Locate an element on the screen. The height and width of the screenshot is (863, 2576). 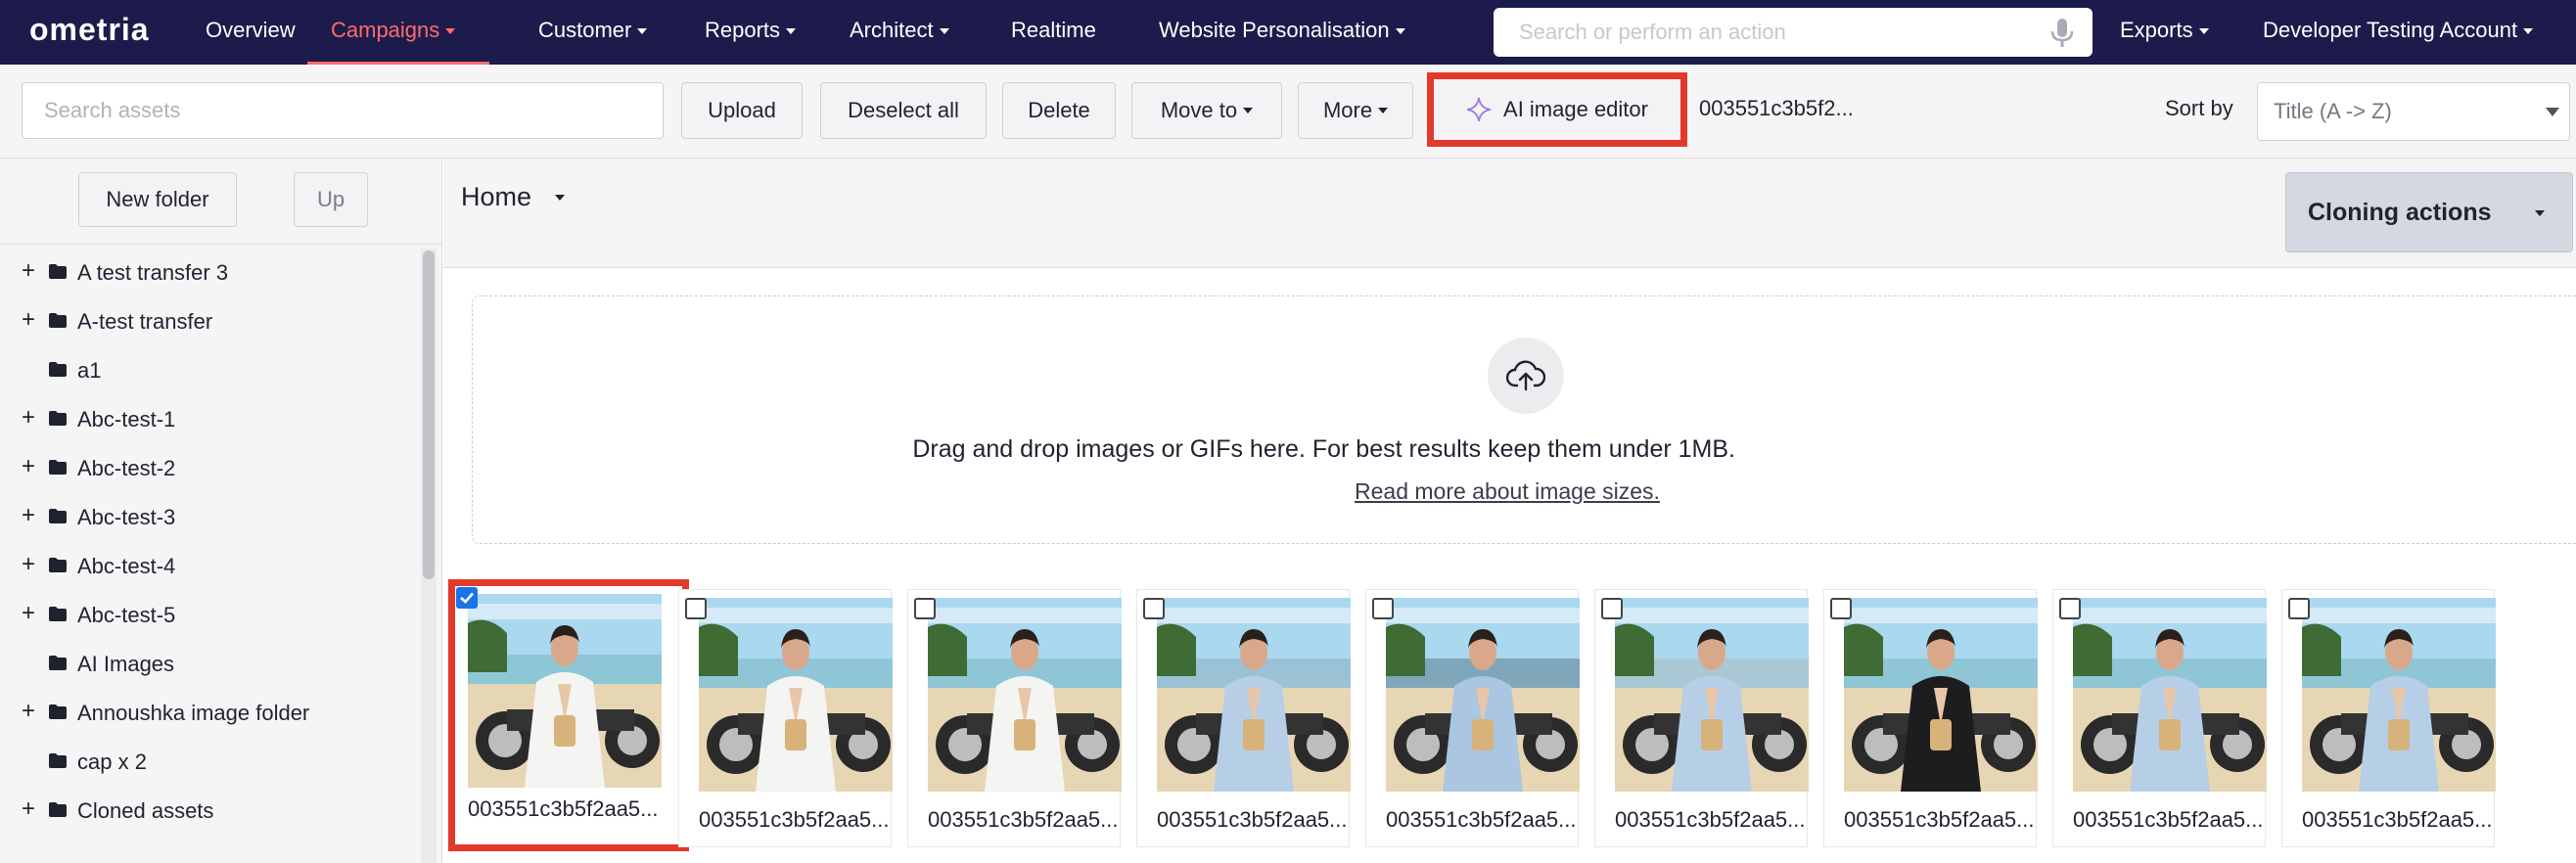
folder-item: + Cloned assets is located at coordinates (209, 810).